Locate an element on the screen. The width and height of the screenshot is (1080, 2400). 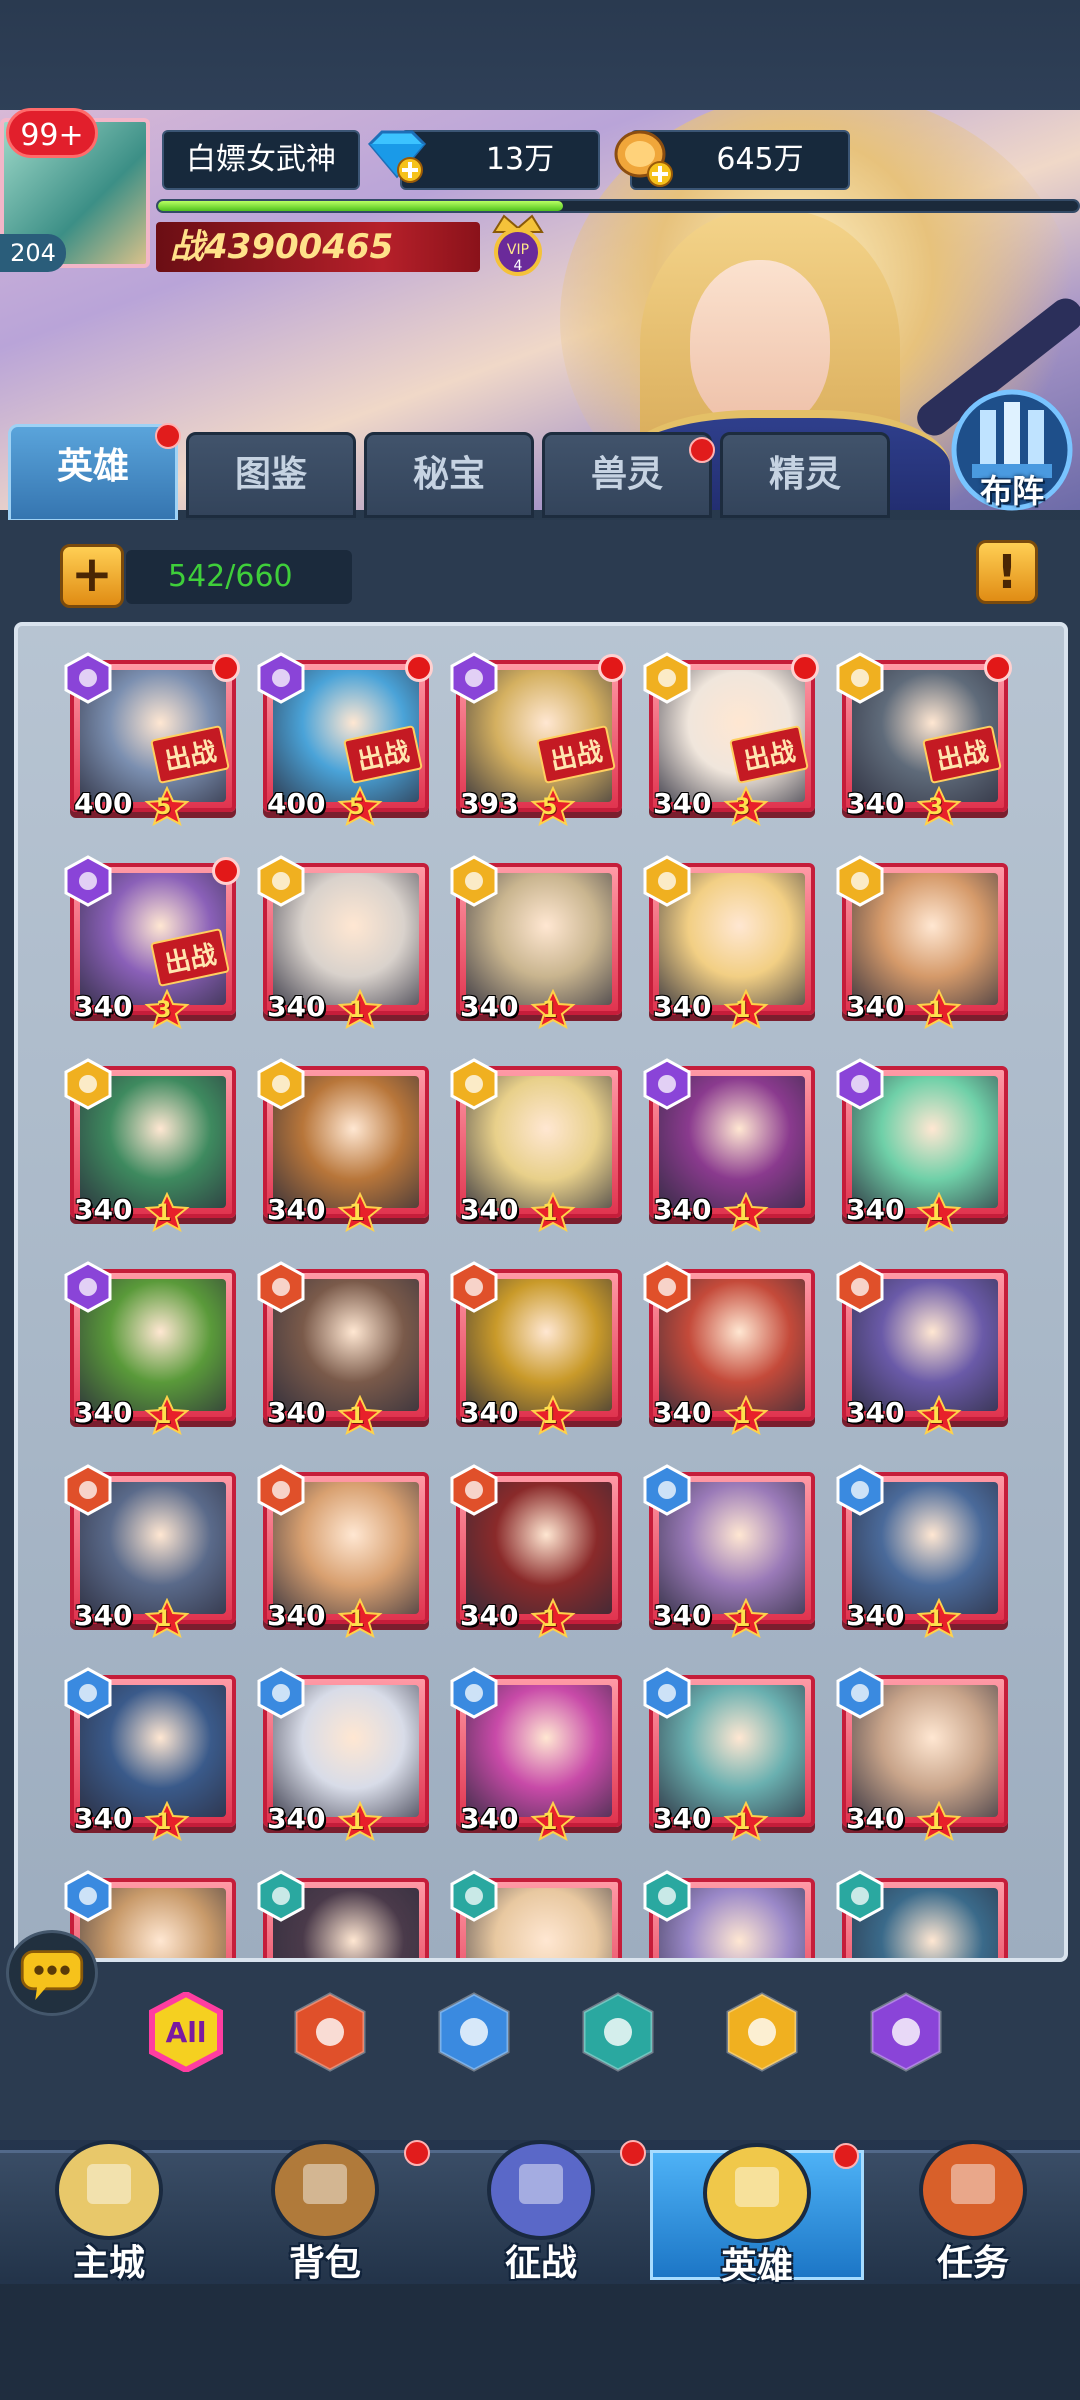
hero-card: 出战 393 5 is located at coordinates (538, 739).